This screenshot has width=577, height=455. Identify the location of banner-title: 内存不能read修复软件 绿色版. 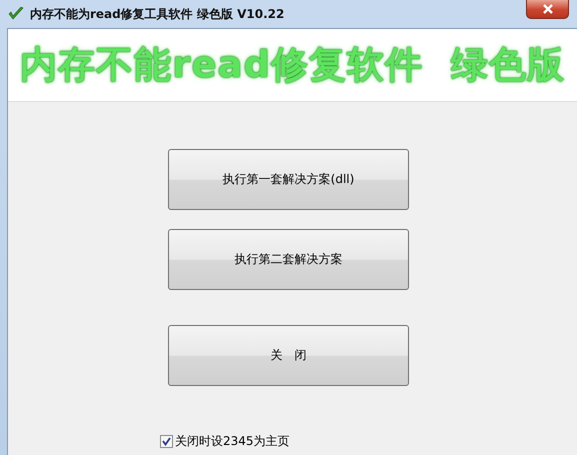
(292, 65).